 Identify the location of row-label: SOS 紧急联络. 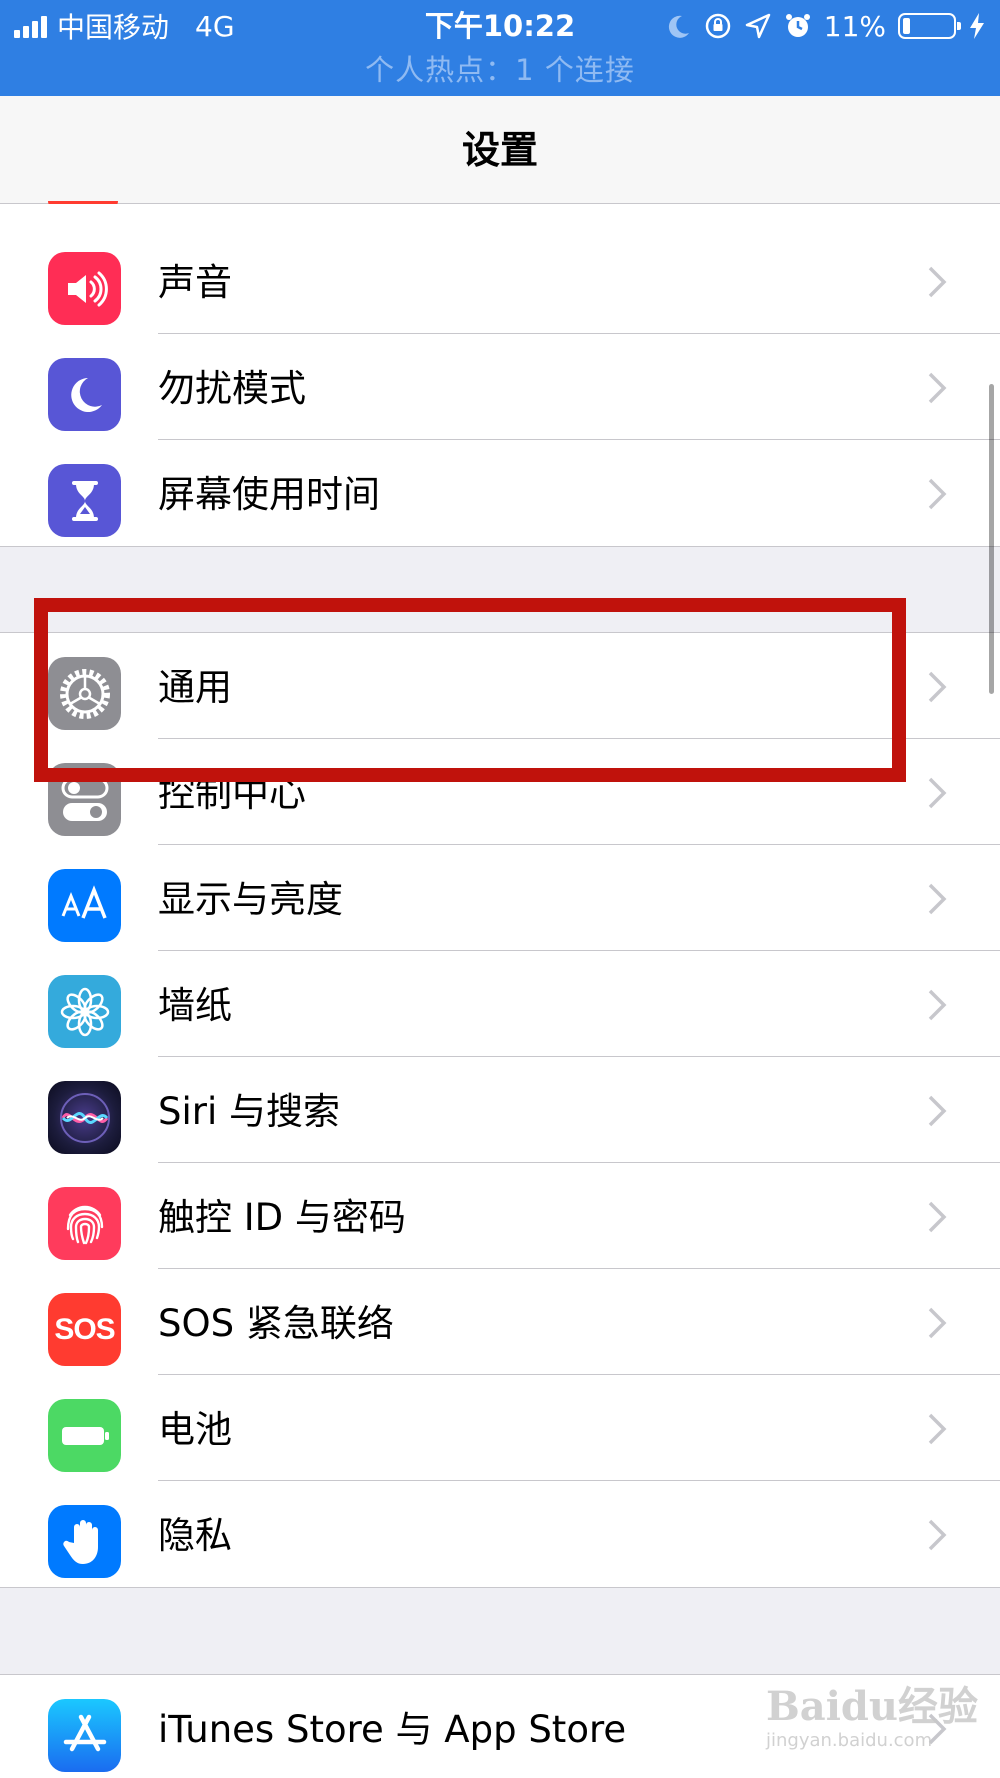
(276, 1323).